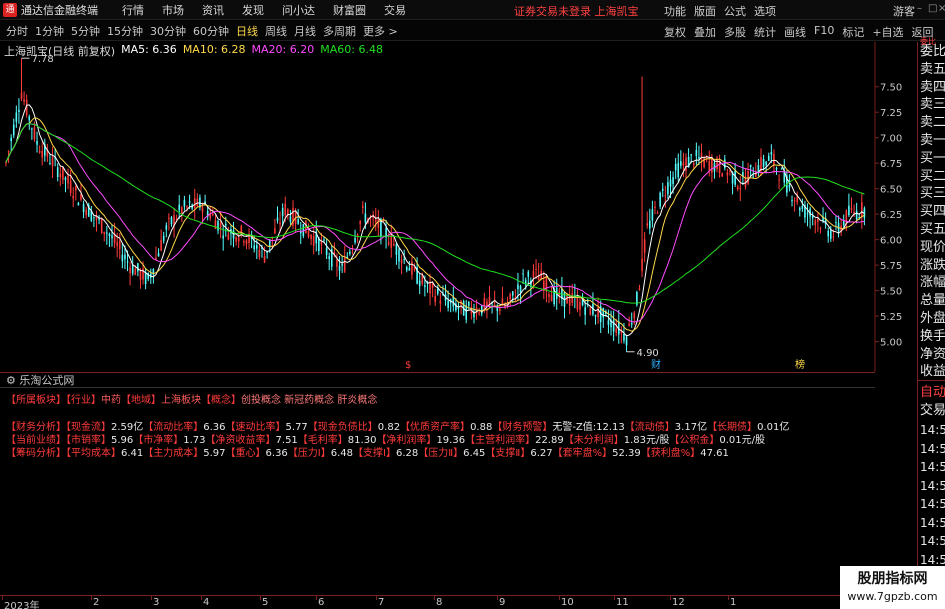 Image resolution: width=945 pixels, height=609 pixels. I want to click on quote-row-label: 买五, so click(932, 229).